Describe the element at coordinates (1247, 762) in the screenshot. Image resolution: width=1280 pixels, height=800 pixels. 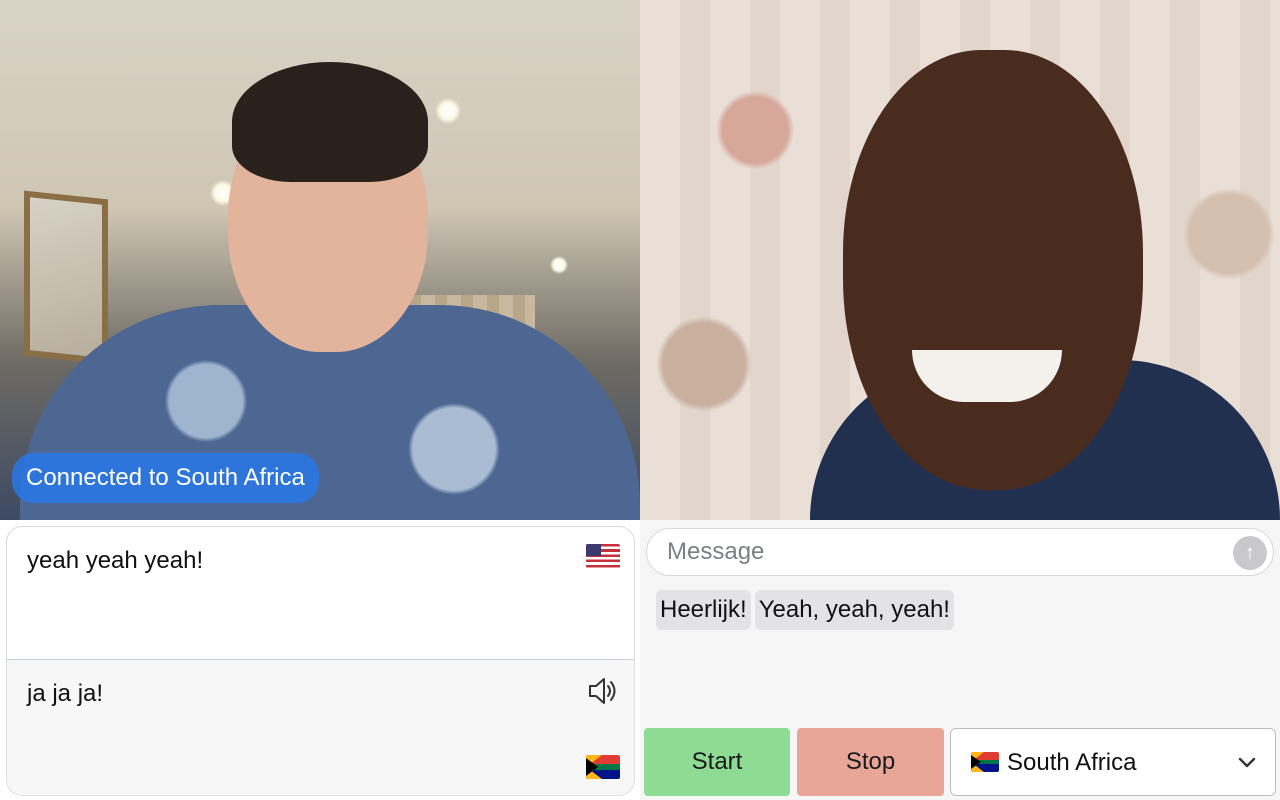
I see `chevron-down-icon` at that location.